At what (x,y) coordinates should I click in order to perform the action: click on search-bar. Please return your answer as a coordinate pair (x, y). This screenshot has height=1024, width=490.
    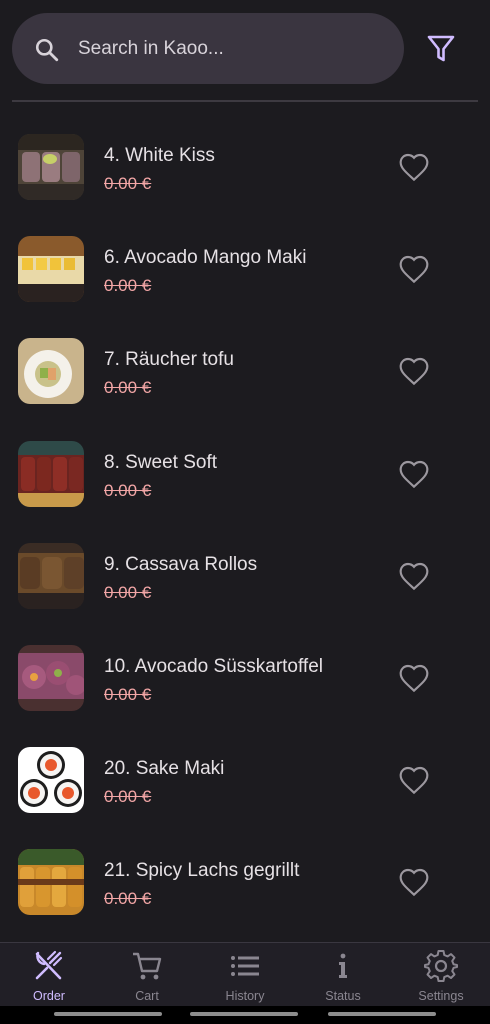
    Looking at the image, I should click on (208, 48).